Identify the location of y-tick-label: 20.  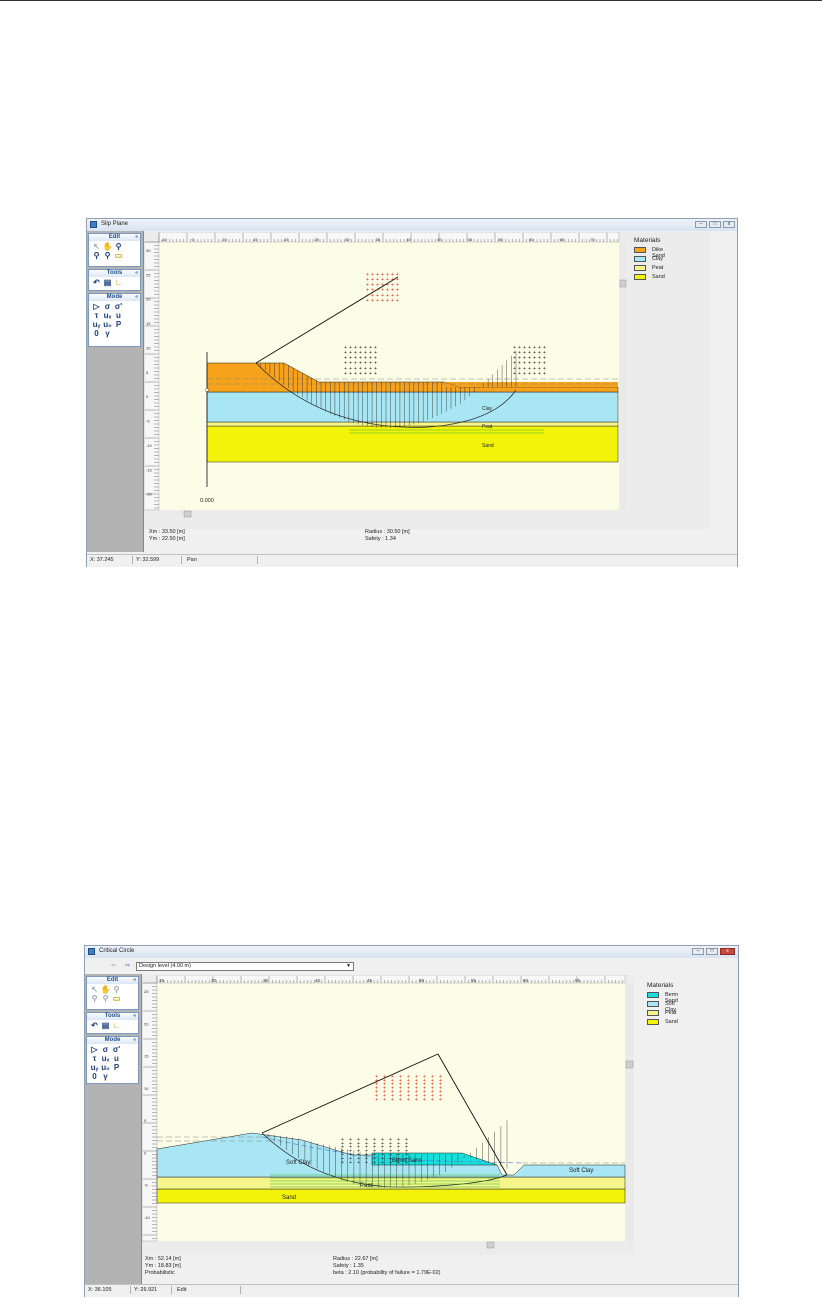
(148, 299).